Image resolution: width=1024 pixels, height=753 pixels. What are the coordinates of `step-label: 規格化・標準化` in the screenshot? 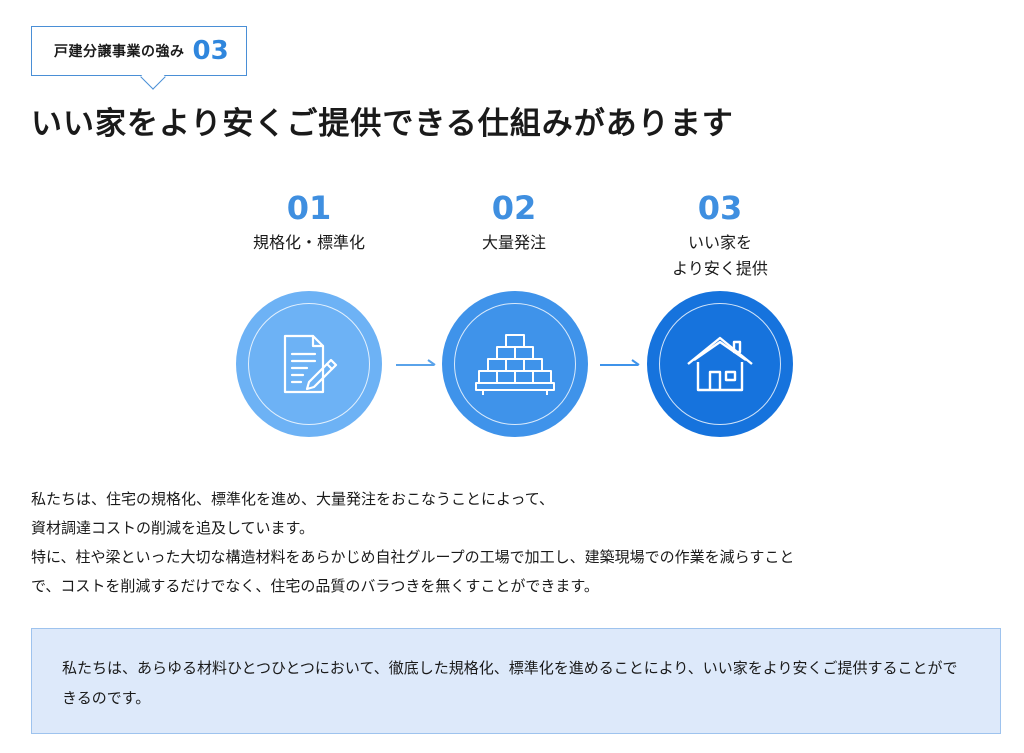 It's located at (308, 242).